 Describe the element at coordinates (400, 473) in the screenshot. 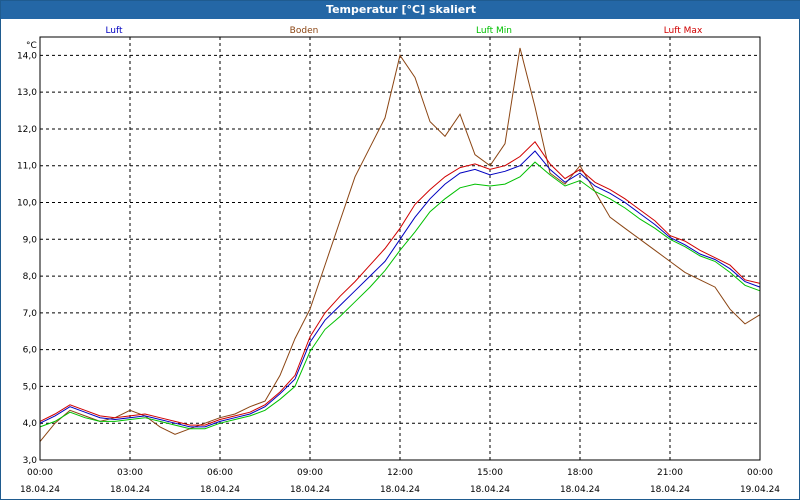

I see `x-tick-time: 12:00` at that location.